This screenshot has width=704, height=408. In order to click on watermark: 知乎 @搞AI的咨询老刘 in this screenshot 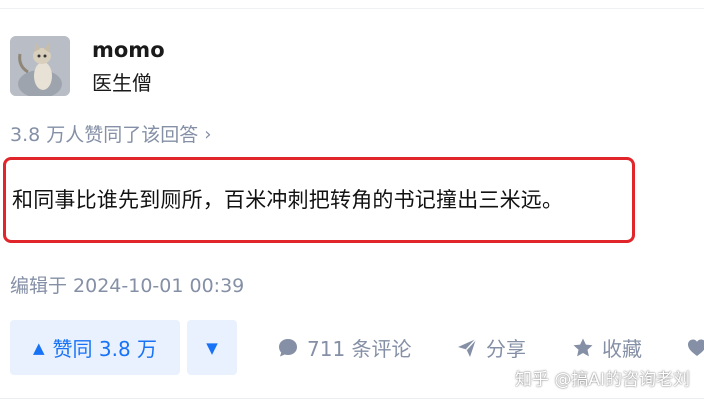, I will do `click(602, 380)`.